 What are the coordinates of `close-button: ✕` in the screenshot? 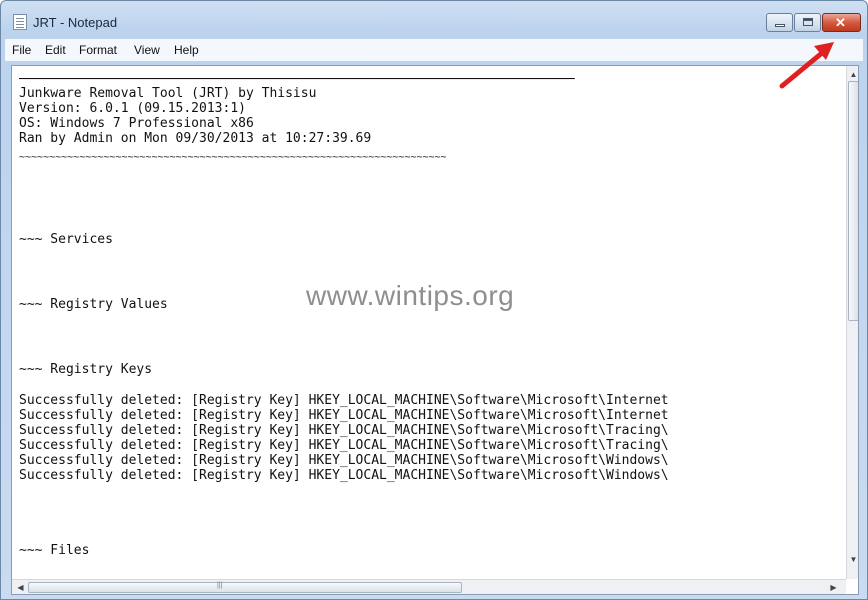 It's located at (841, 22).